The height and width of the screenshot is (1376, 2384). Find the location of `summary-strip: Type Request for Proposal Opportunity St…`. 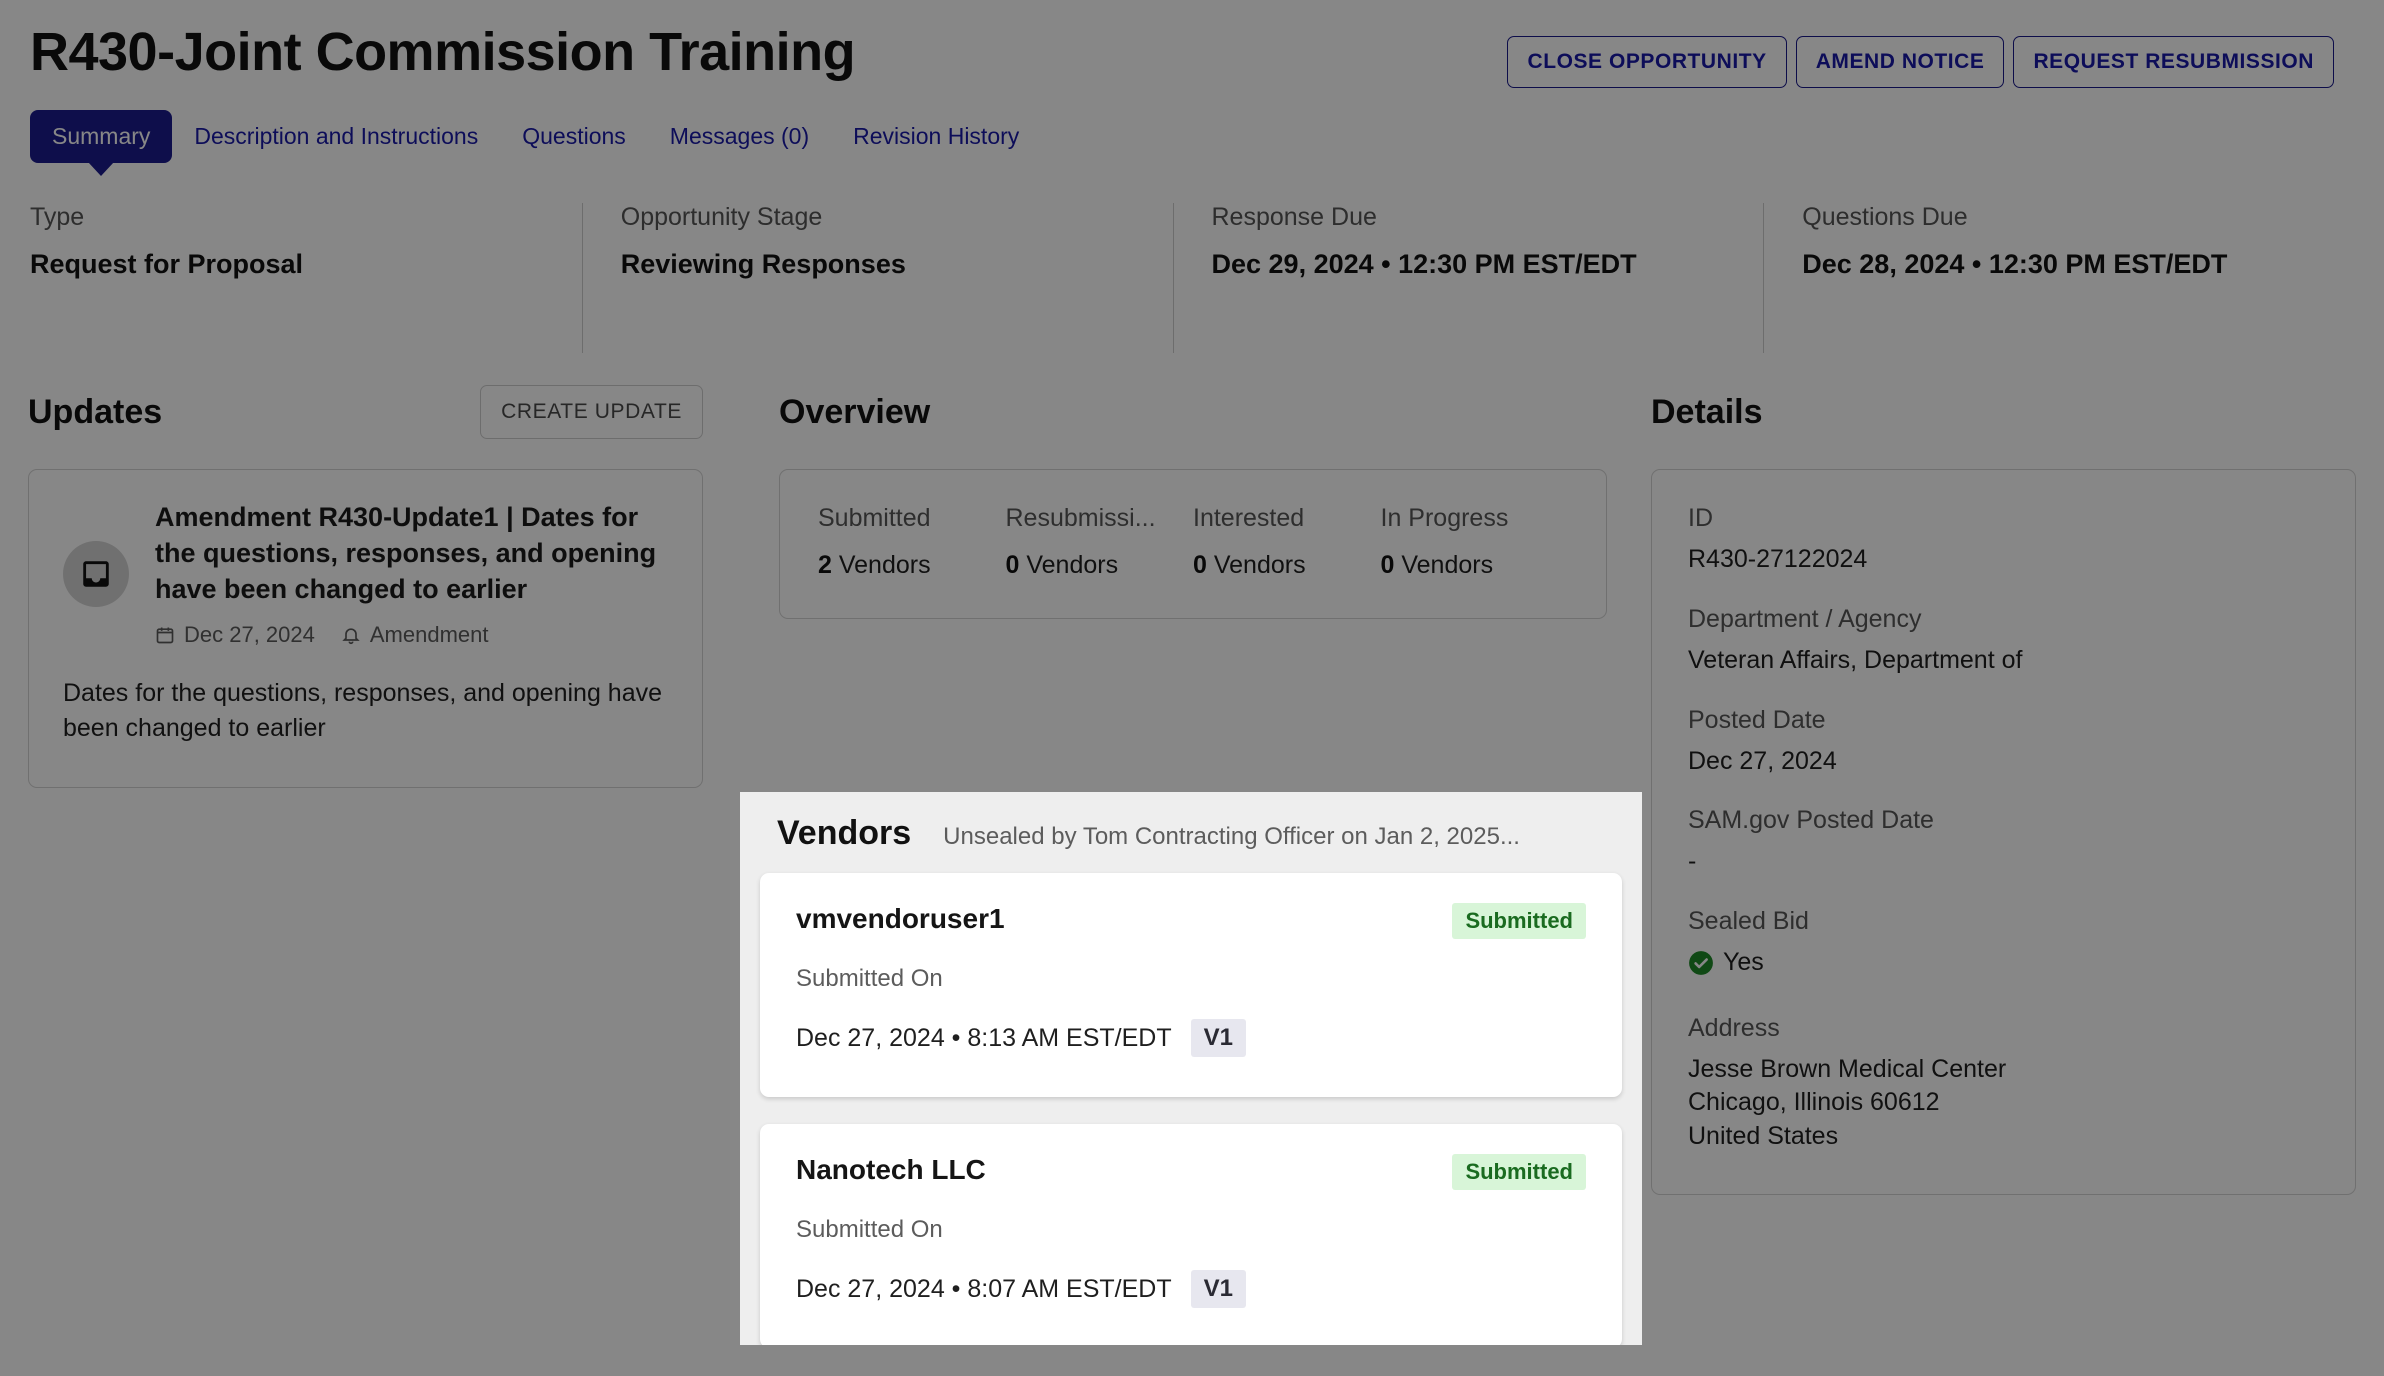

summary-strip: Type Request for Proposal Opportunity St… is located at coordinates (1192, 258).